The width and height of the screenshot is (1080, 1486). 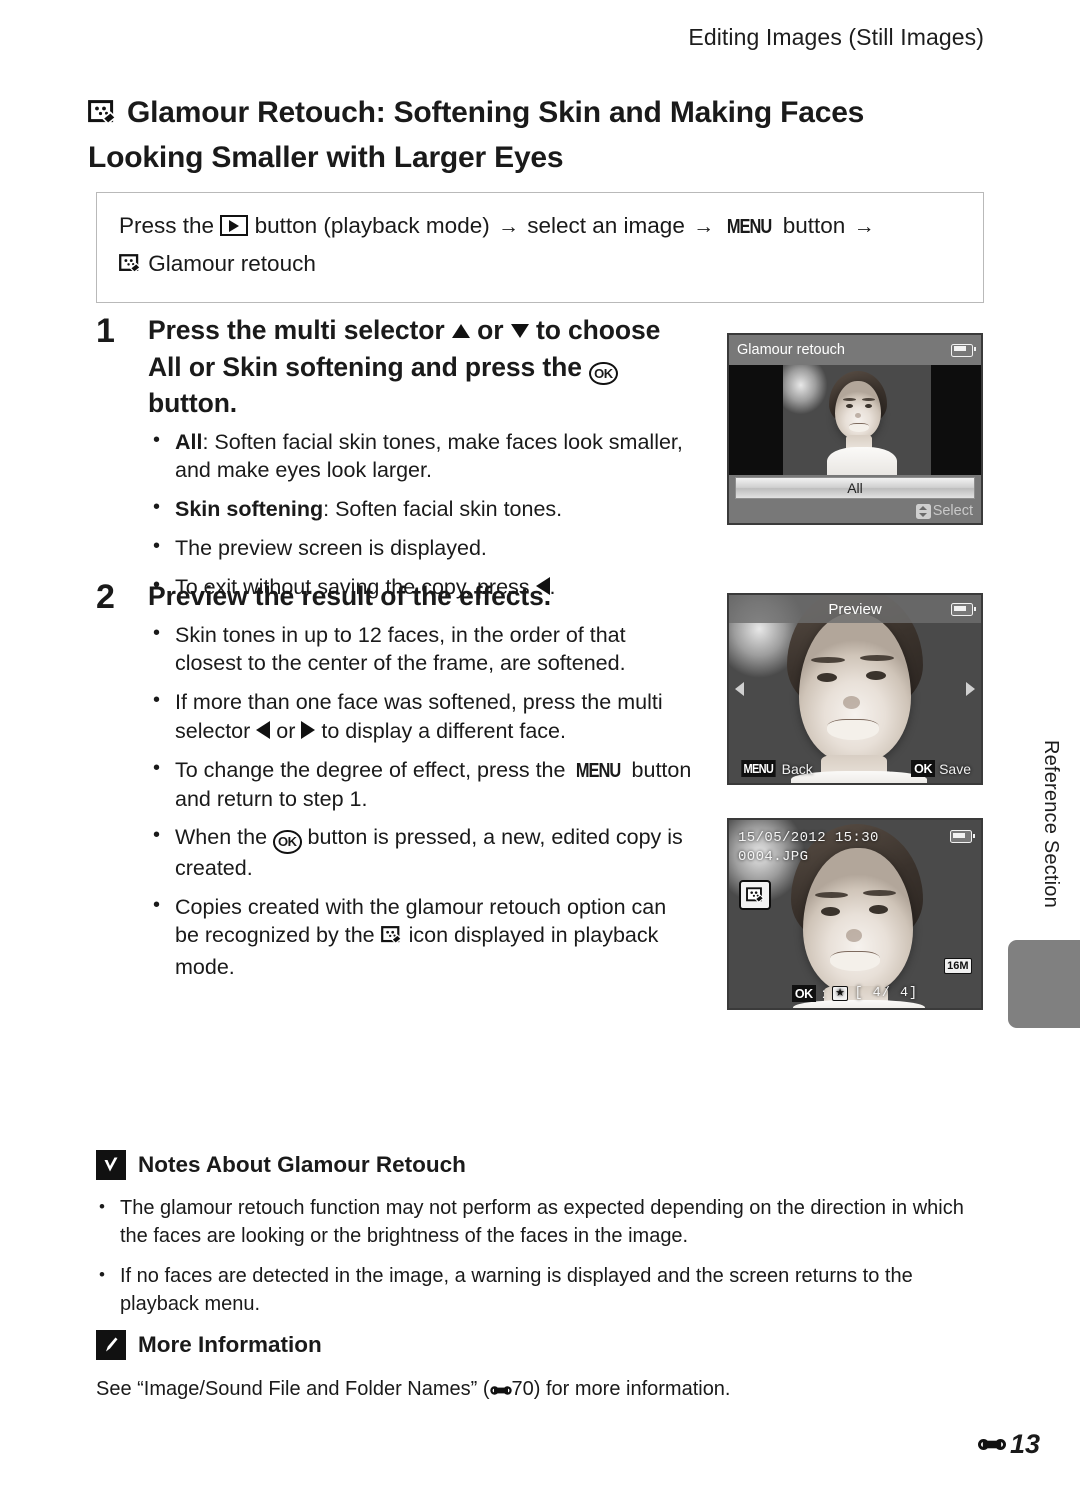 What do you see at coordinates (286, 730) in the screenshot?
I see `step-2-bullet-2-or: or` at bounding box center [286, 730].